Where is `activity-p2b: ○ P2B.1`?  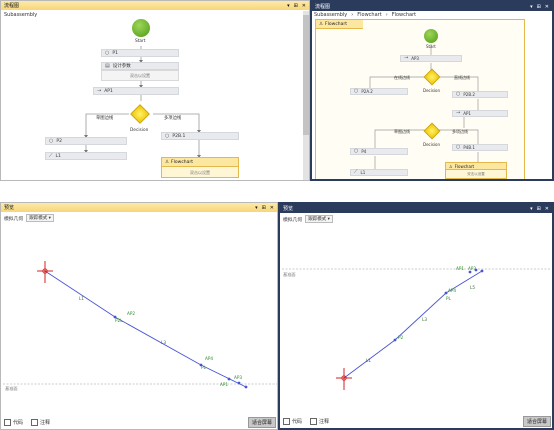
activity-p2b: ○ P2B.1 is located at coordinates (200, 136).